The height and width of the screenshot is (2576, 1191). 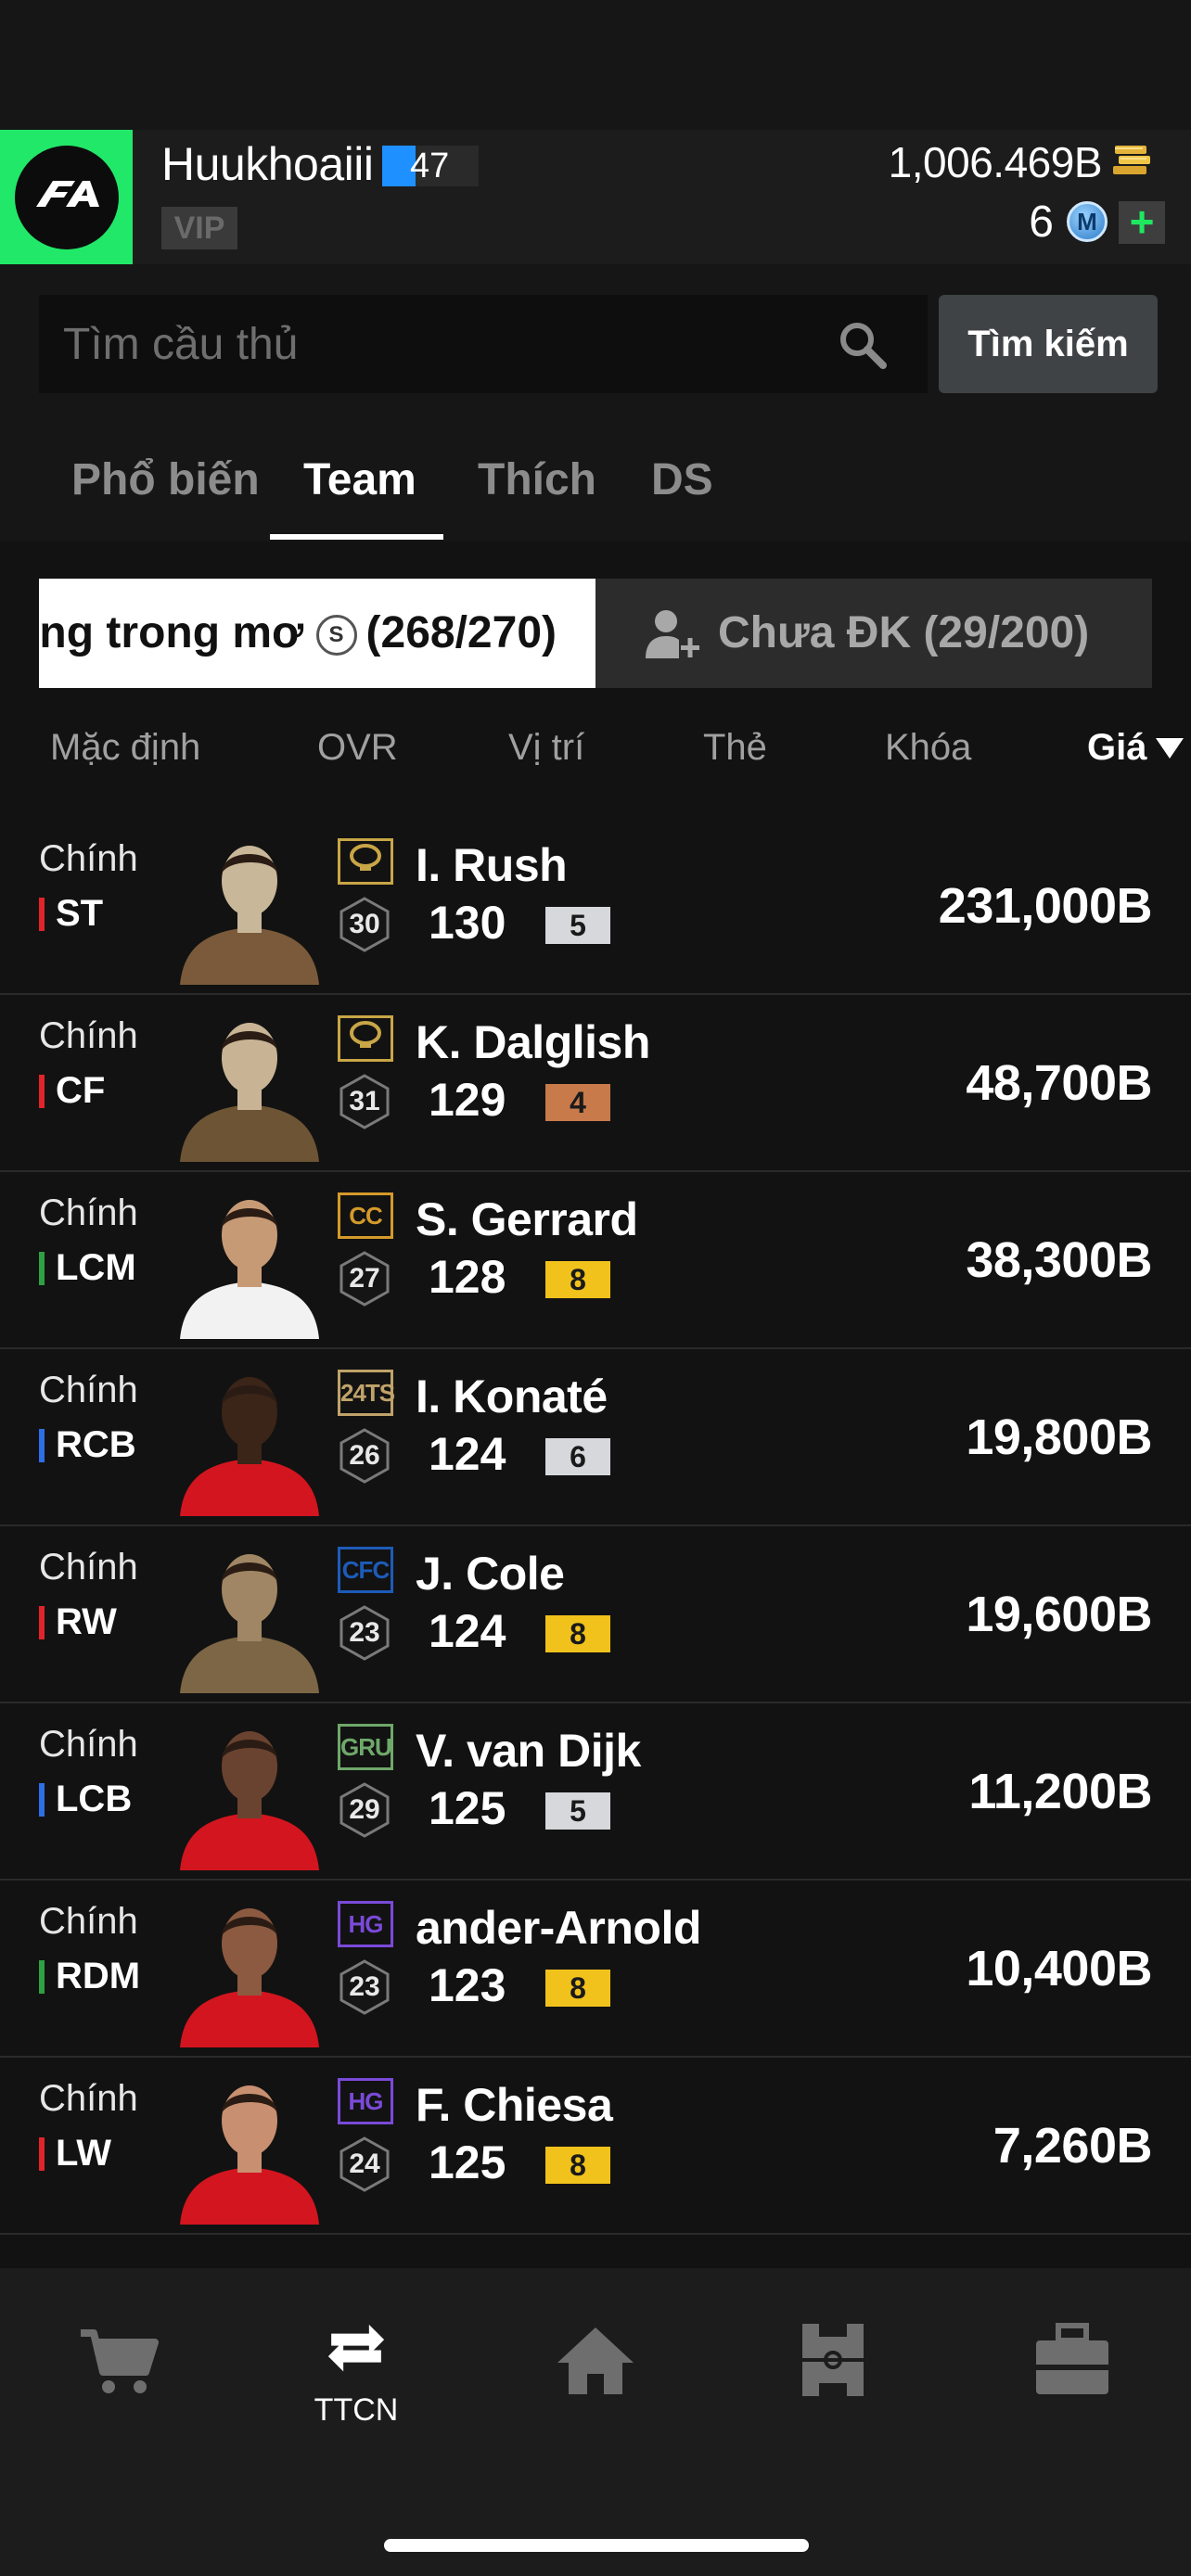 I want to click on rank-number: 26, so click(x=364, y=1455).